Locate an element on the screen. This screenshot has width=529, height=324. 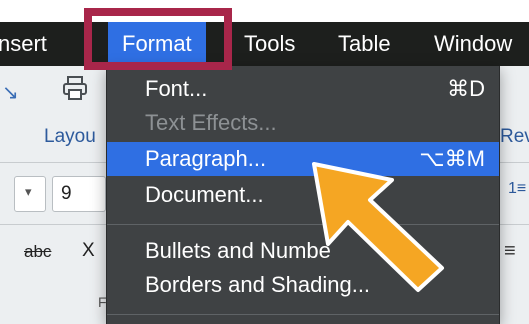
screen-top-strip is located at coordinates (264, 11).